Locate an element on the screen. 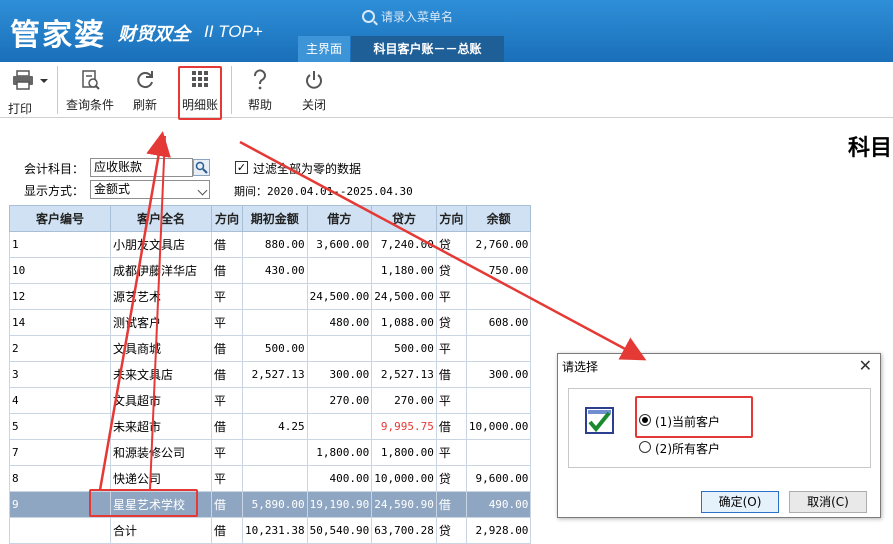 The height and width of the screenshot is (544, 893). tab-account-ledger: 科目客户账－－总账 is located at coordinates (427, 49).